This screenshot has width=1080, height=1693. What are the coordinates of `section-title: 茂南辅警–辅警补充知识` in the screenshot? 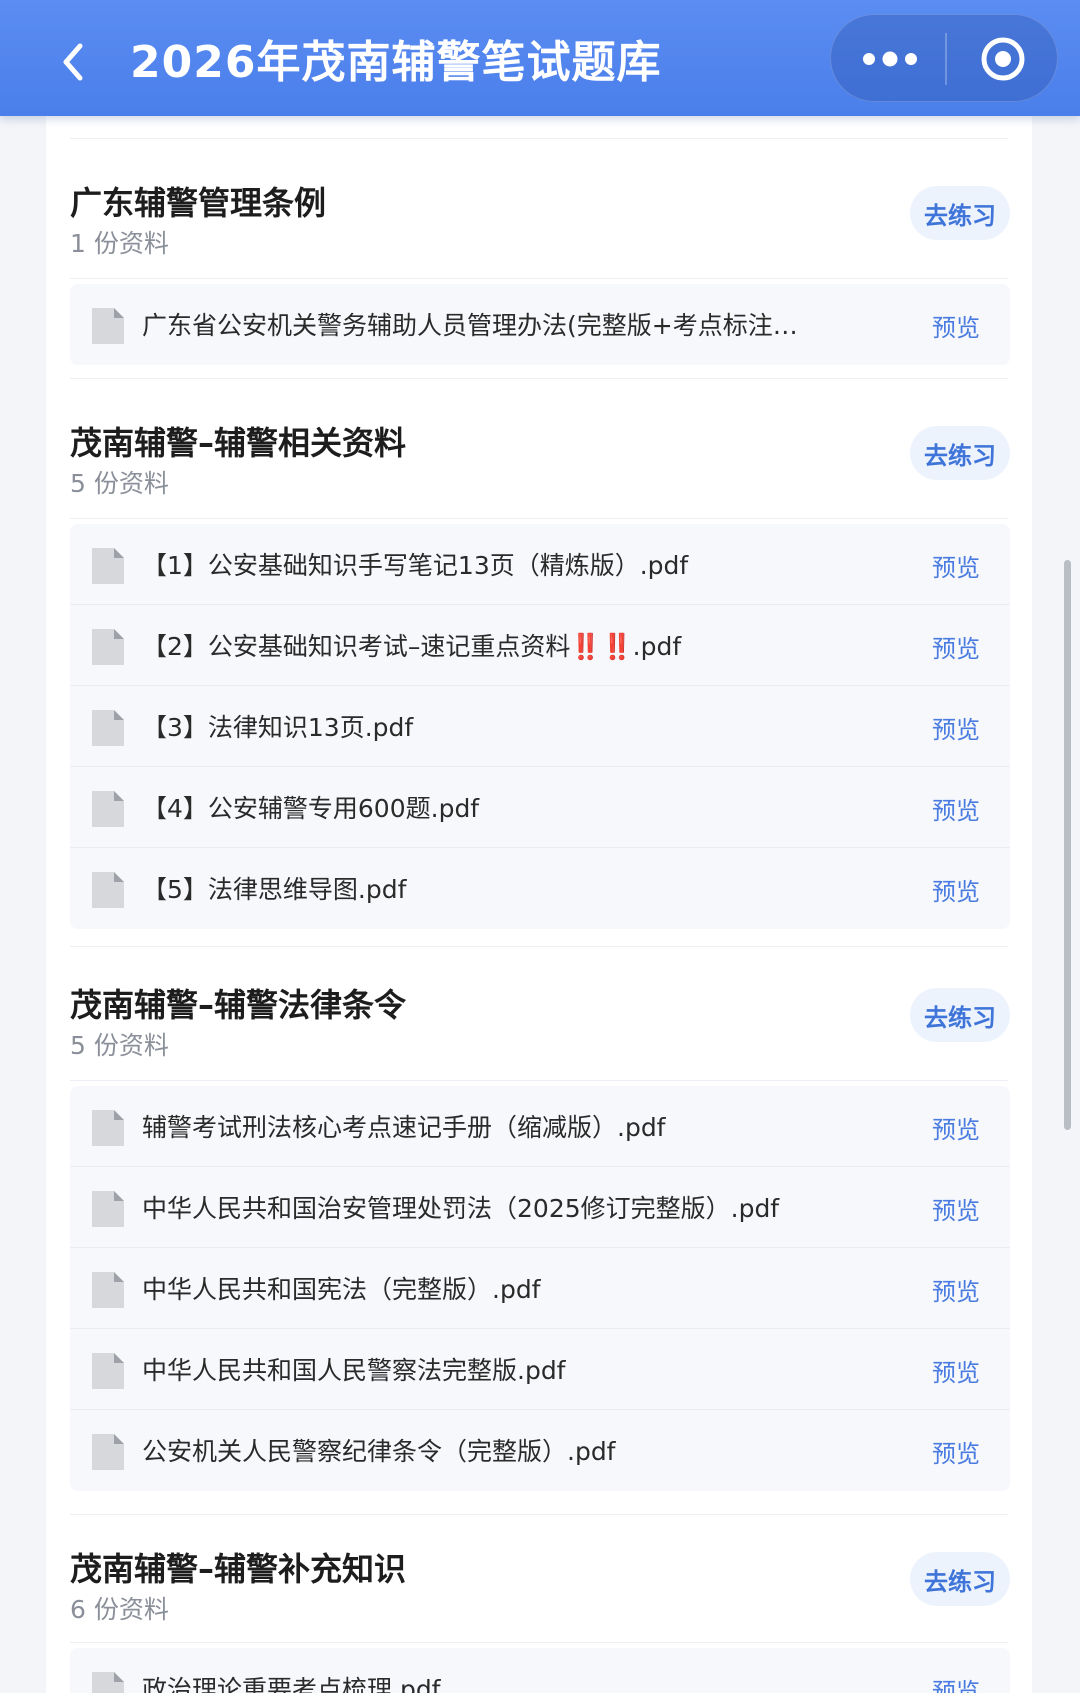 It's located at (238, 1569).